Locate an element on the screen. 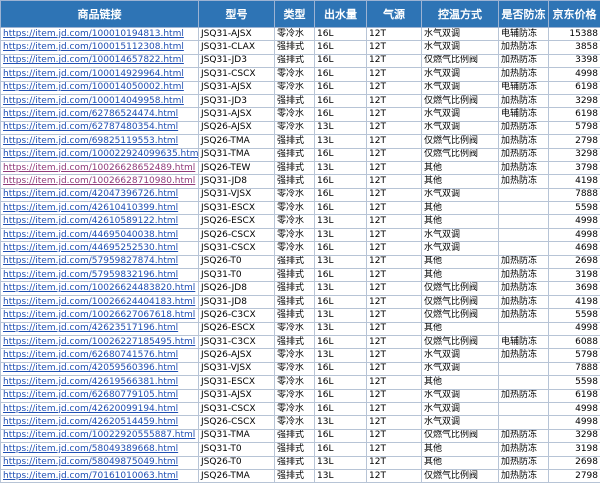 This screenshot has height=483, width=600. product-link-cell: https://item.jd.com/44695040038.html is located at coordinates (100, 234).